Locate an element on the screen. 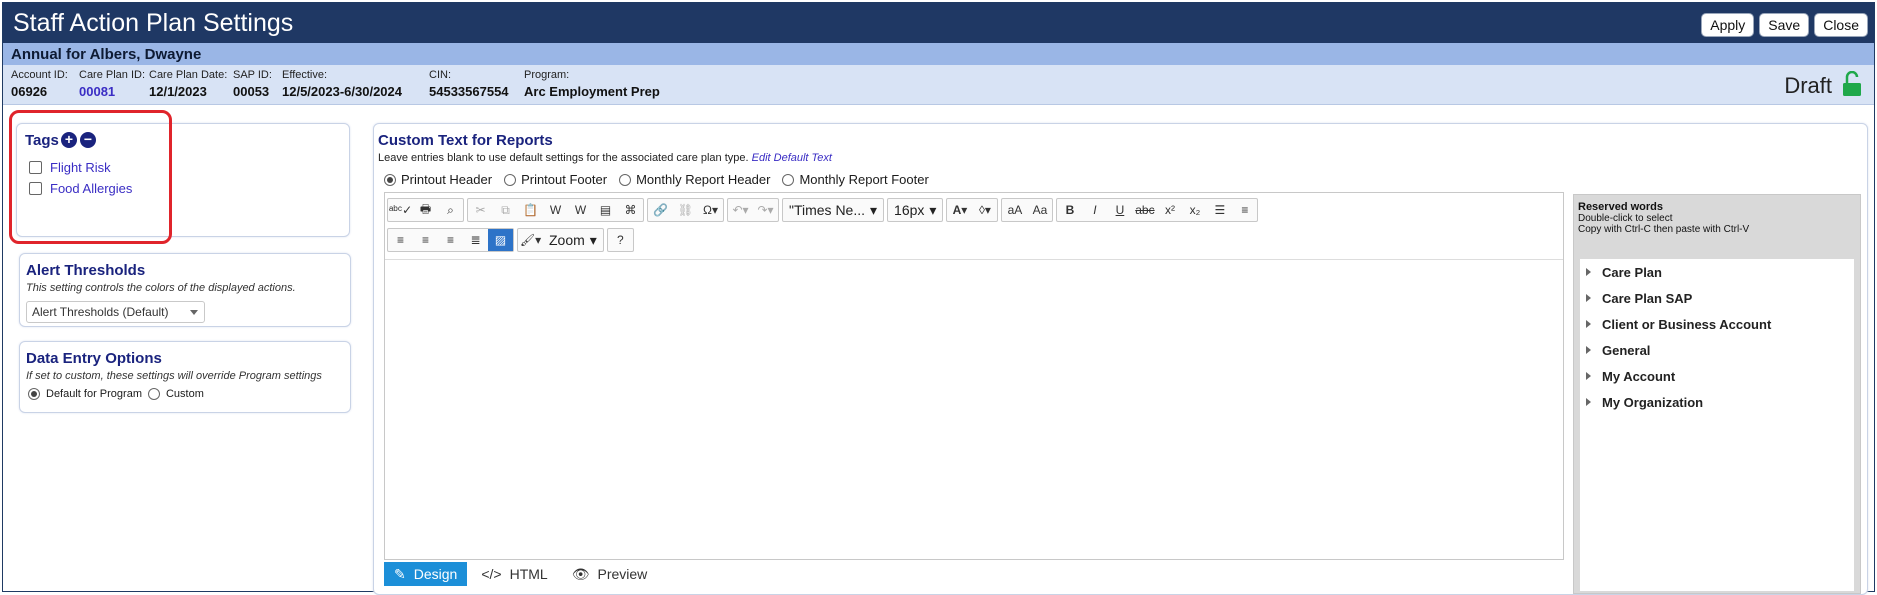 This screenshot has width=1877, height=595. edit-default-text-link: Edit Default Text is located at coordinates (792, 158).